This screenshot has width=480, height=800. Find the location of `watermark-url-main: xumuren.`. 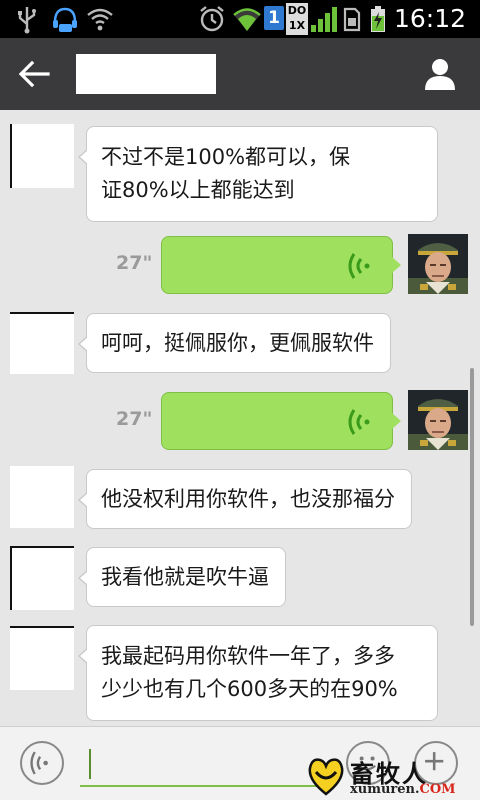

watermark-url-main: xumuren. is located at coordinates (385, 789).